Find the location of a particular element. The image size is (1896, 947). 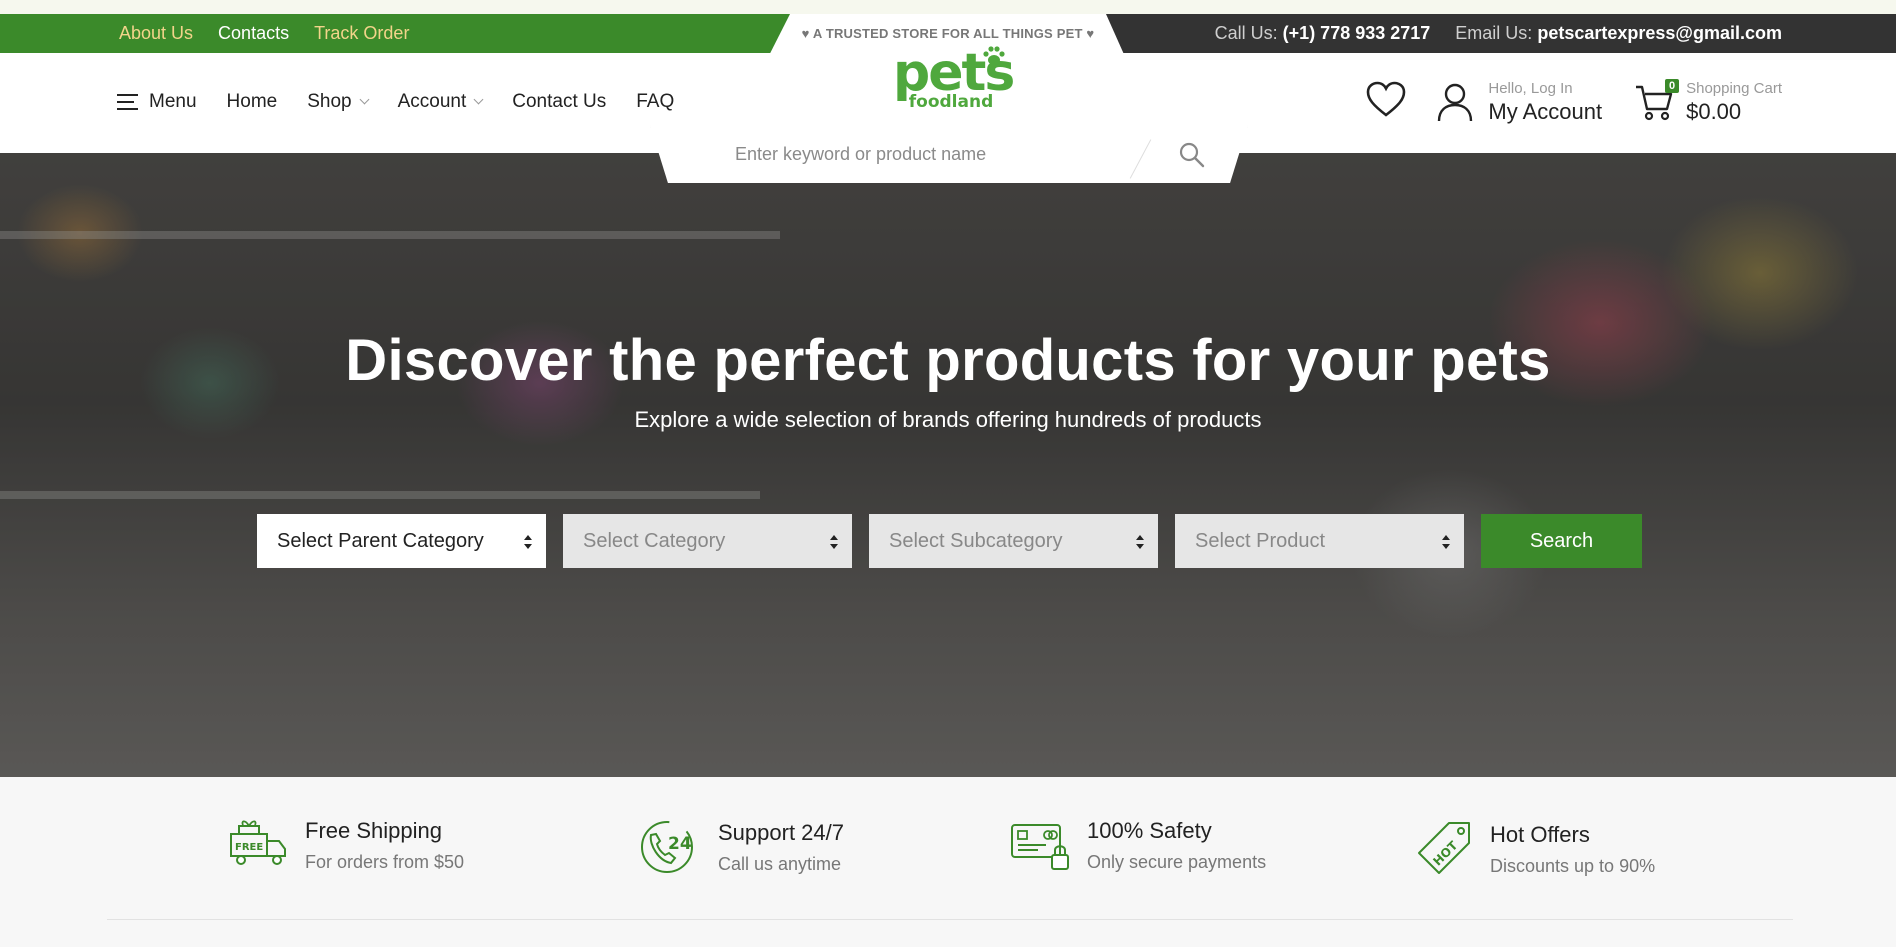

account-button: Hello, Log In My Account is located at coordinates (1519, 102).